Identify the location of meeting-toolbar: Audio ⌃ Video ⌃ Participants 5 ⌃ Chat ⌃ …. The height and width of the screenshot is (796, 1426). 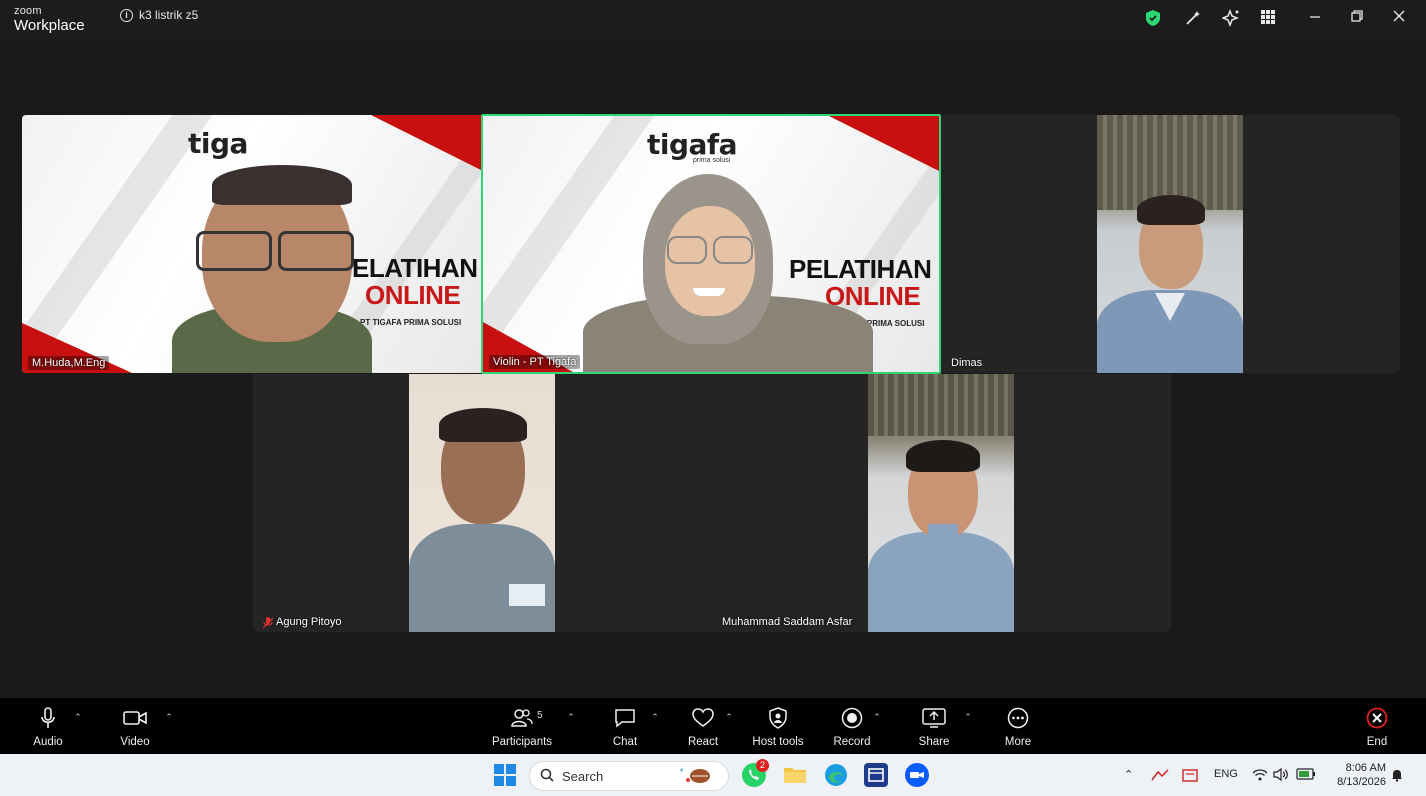
(713, 726).